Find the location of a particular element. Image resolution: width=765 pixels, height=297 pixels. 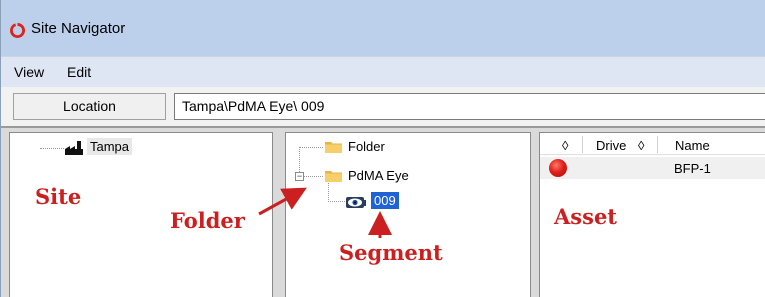

location-bar: Location Tampa\PdMA Eye\ 009 is located at coordinates (383, 106).